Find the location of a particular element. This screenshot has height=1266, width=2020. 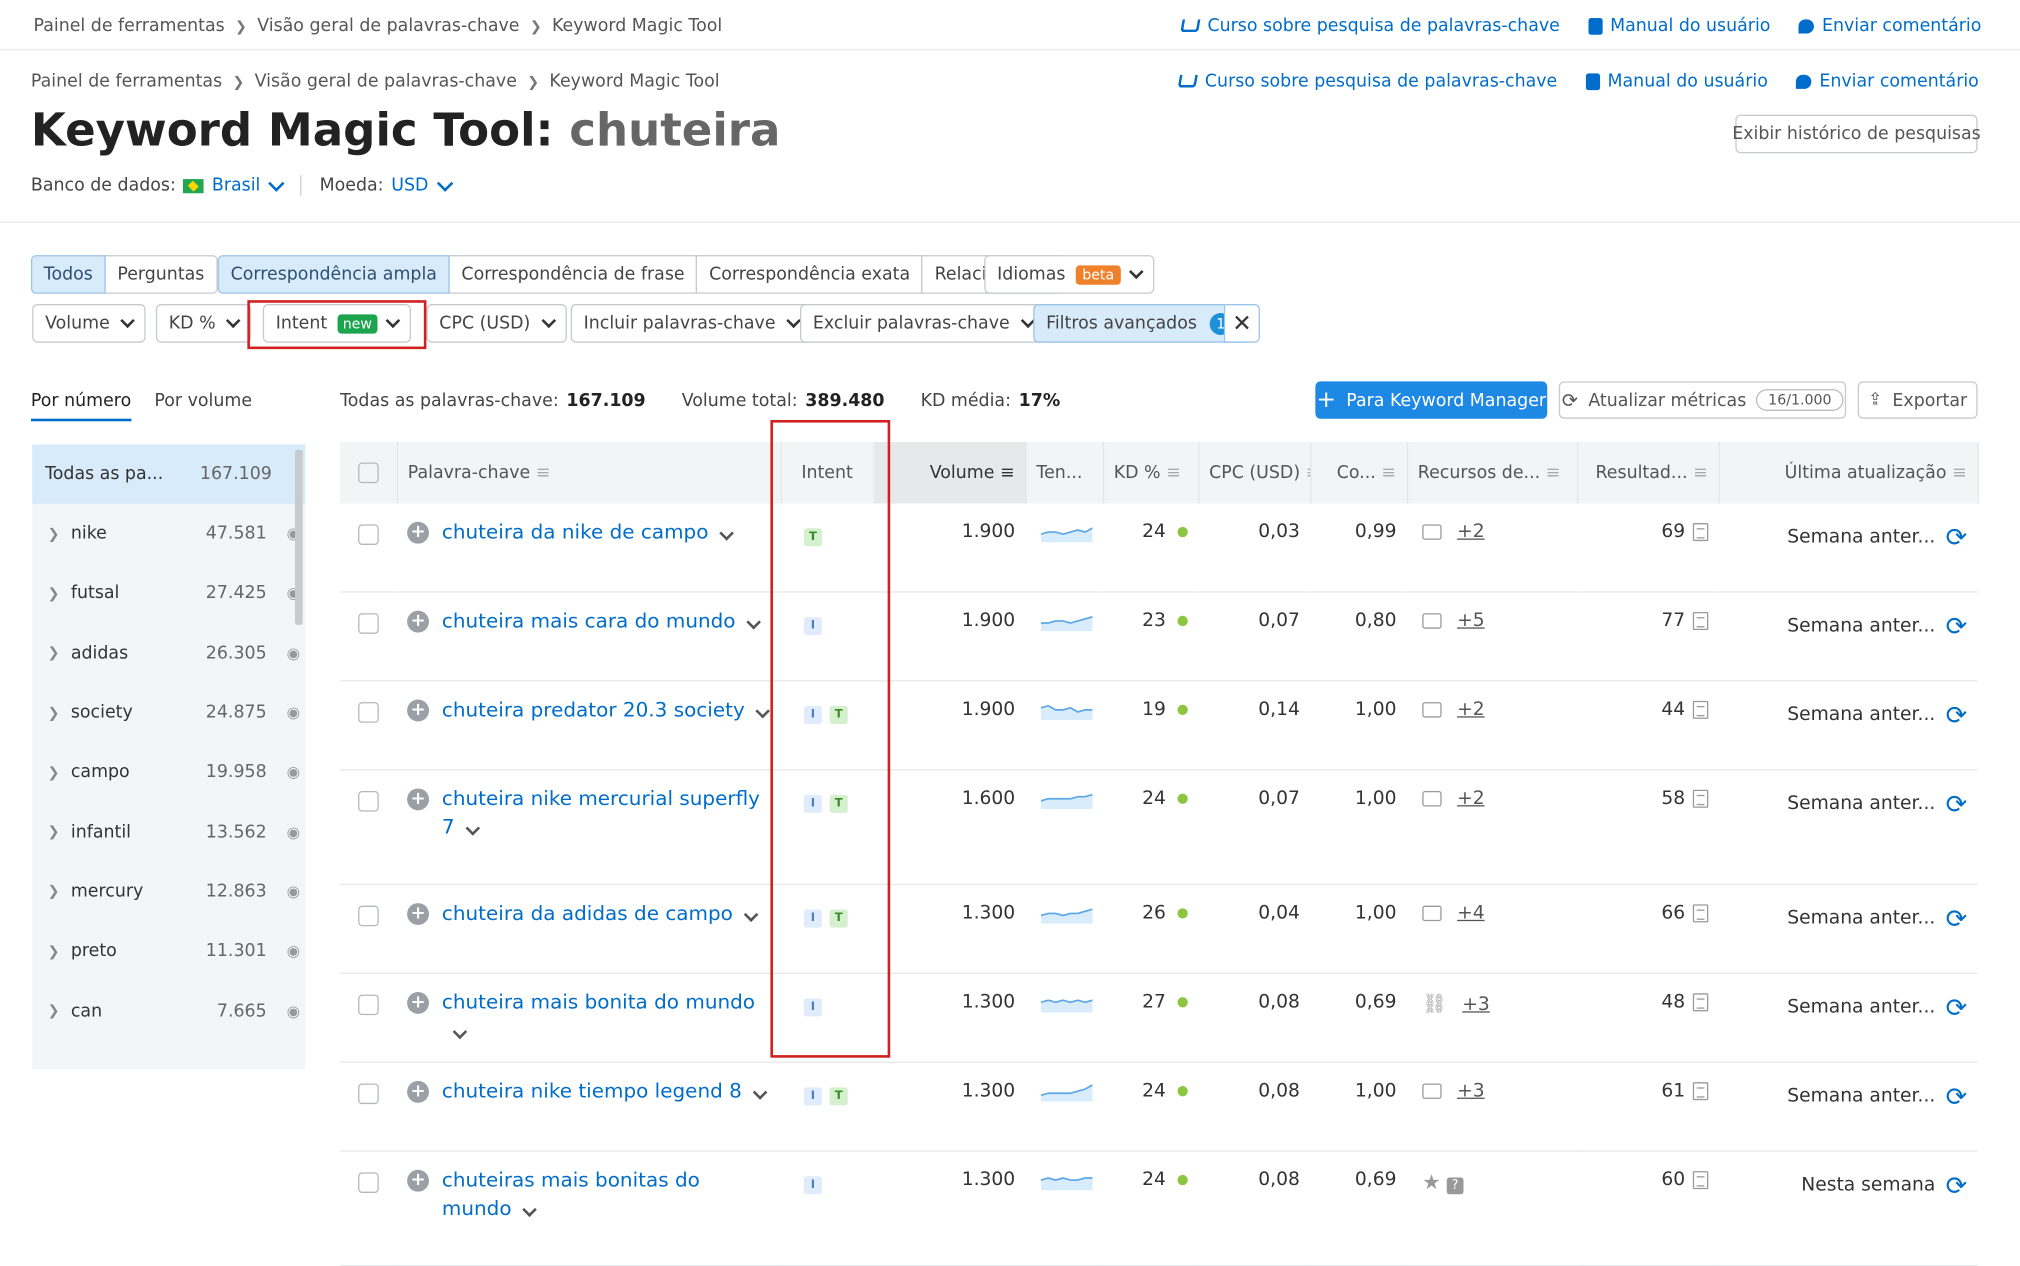

column-header-volume: Volume ≡ is located at coordinates (950, 472).